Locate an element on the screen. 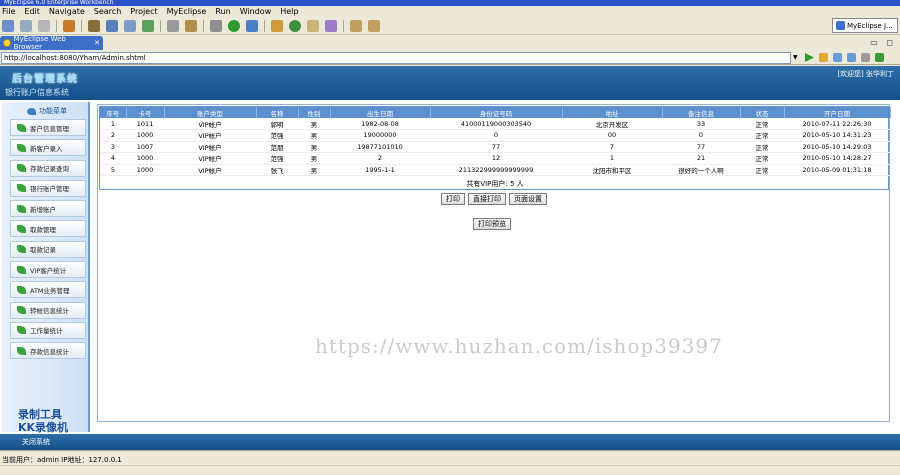 Image resolution: width=900 pixels, height=475 pixels. column-header: 卡号 is located at coordinates (145, 112).